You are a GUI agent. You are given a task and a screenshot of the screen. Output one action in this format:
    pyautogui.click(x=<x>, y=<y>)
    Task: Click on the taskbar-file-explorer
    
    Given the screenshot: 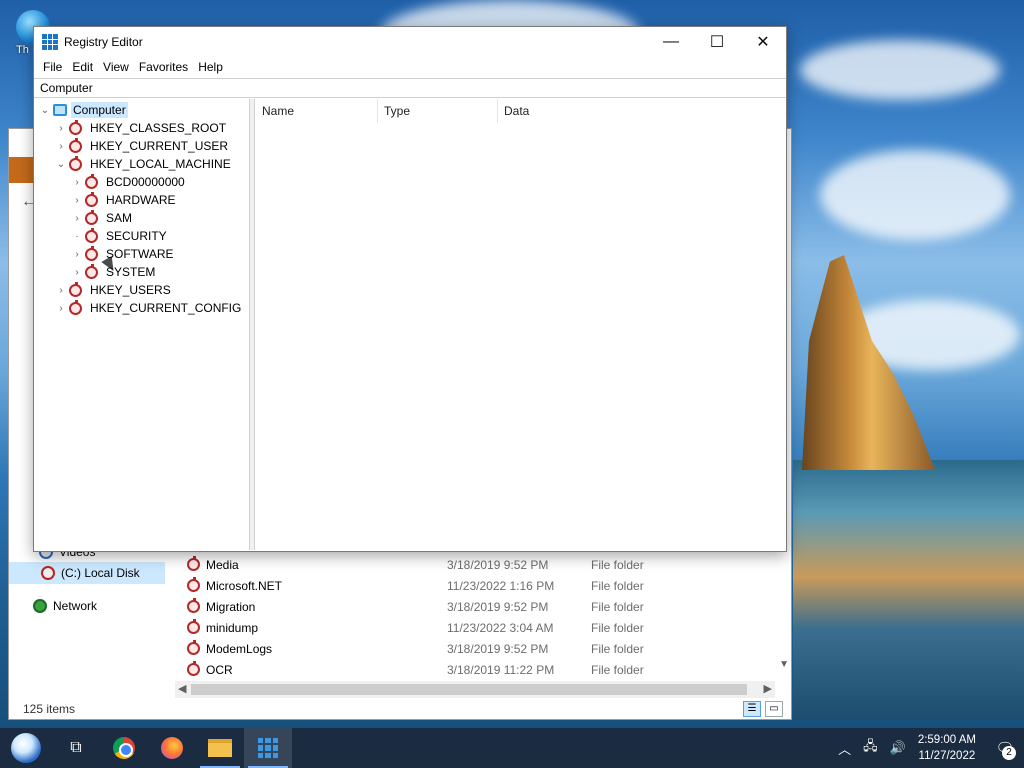 What is the action you would take?
    pyautogui.click(x=220, y=748)
    